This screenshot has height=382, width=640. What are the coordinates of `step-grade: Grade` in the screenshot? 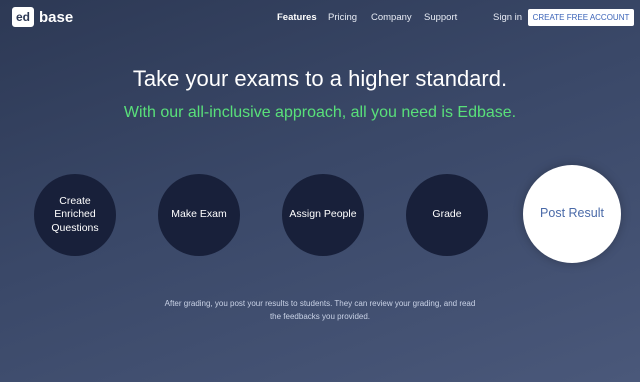 It's located at (447, 215).